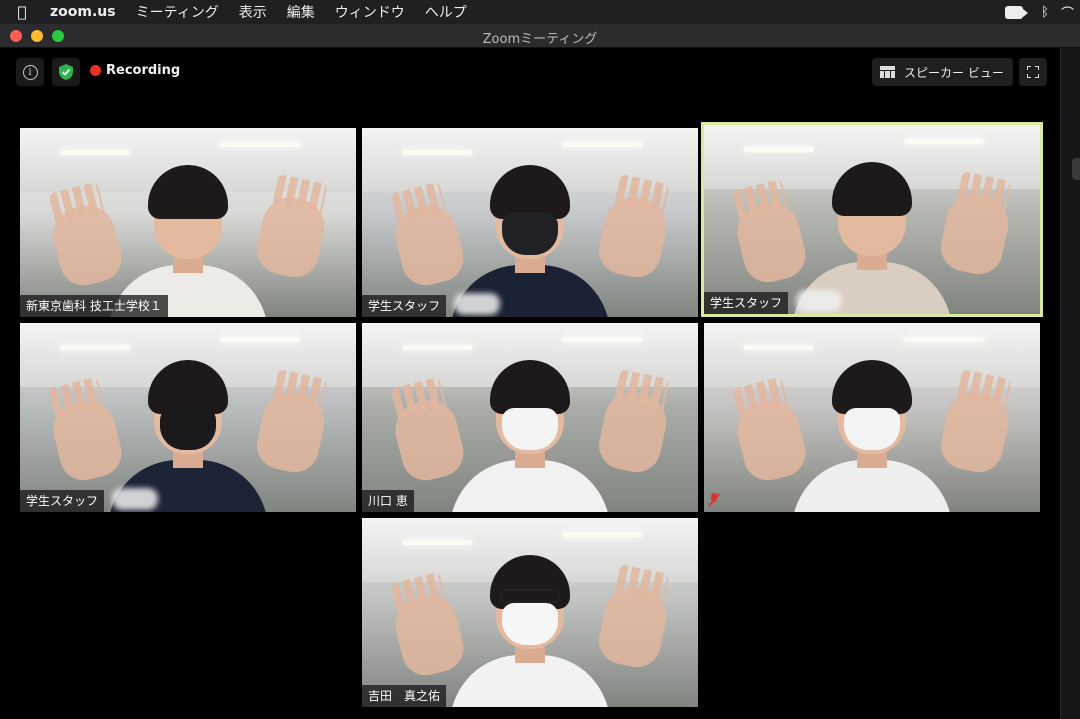  What do you see at coordinates (1070, 383) in the screenshot?
I see `adjacent-window-edge` at bounding box center [1070, 383].